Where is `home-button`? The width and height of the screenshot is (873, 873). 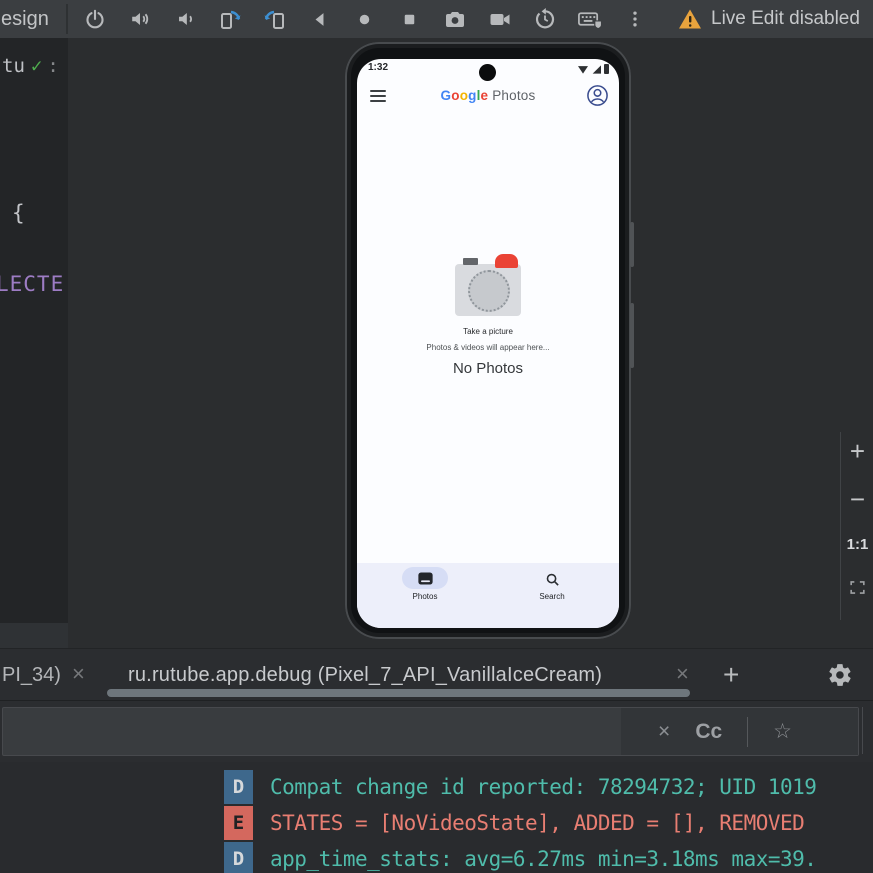 home-button is located at coordinates (364, 19).